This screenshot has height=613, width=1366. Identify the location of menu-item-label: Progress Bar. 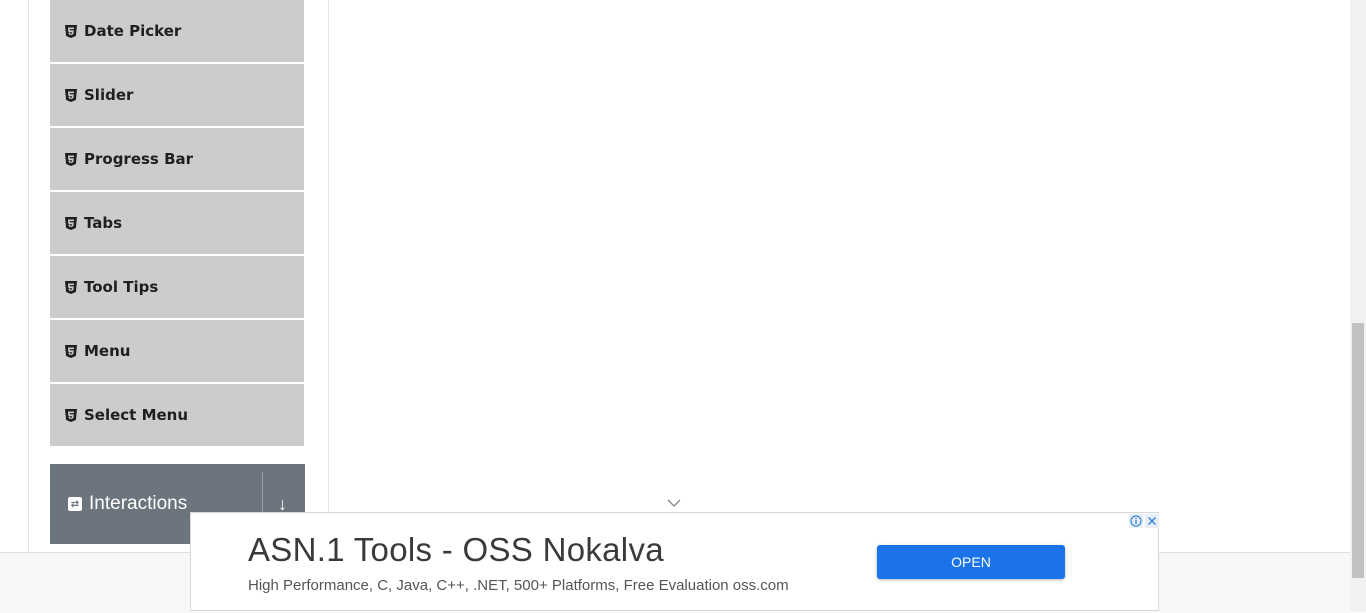
(139, 159).